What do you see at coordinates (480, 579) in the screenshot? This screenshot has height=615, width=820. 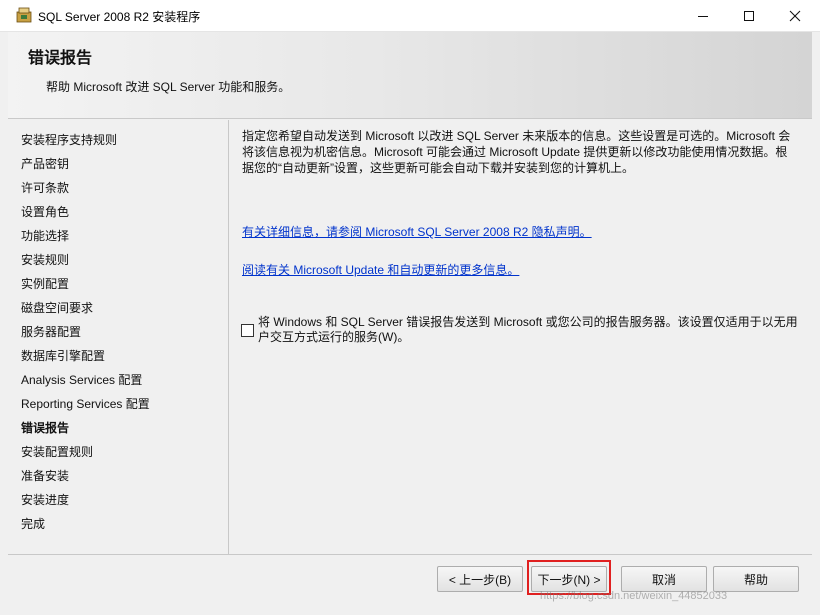 I see `back-button: < 上一步(B)` at bounding box center [480, 579].